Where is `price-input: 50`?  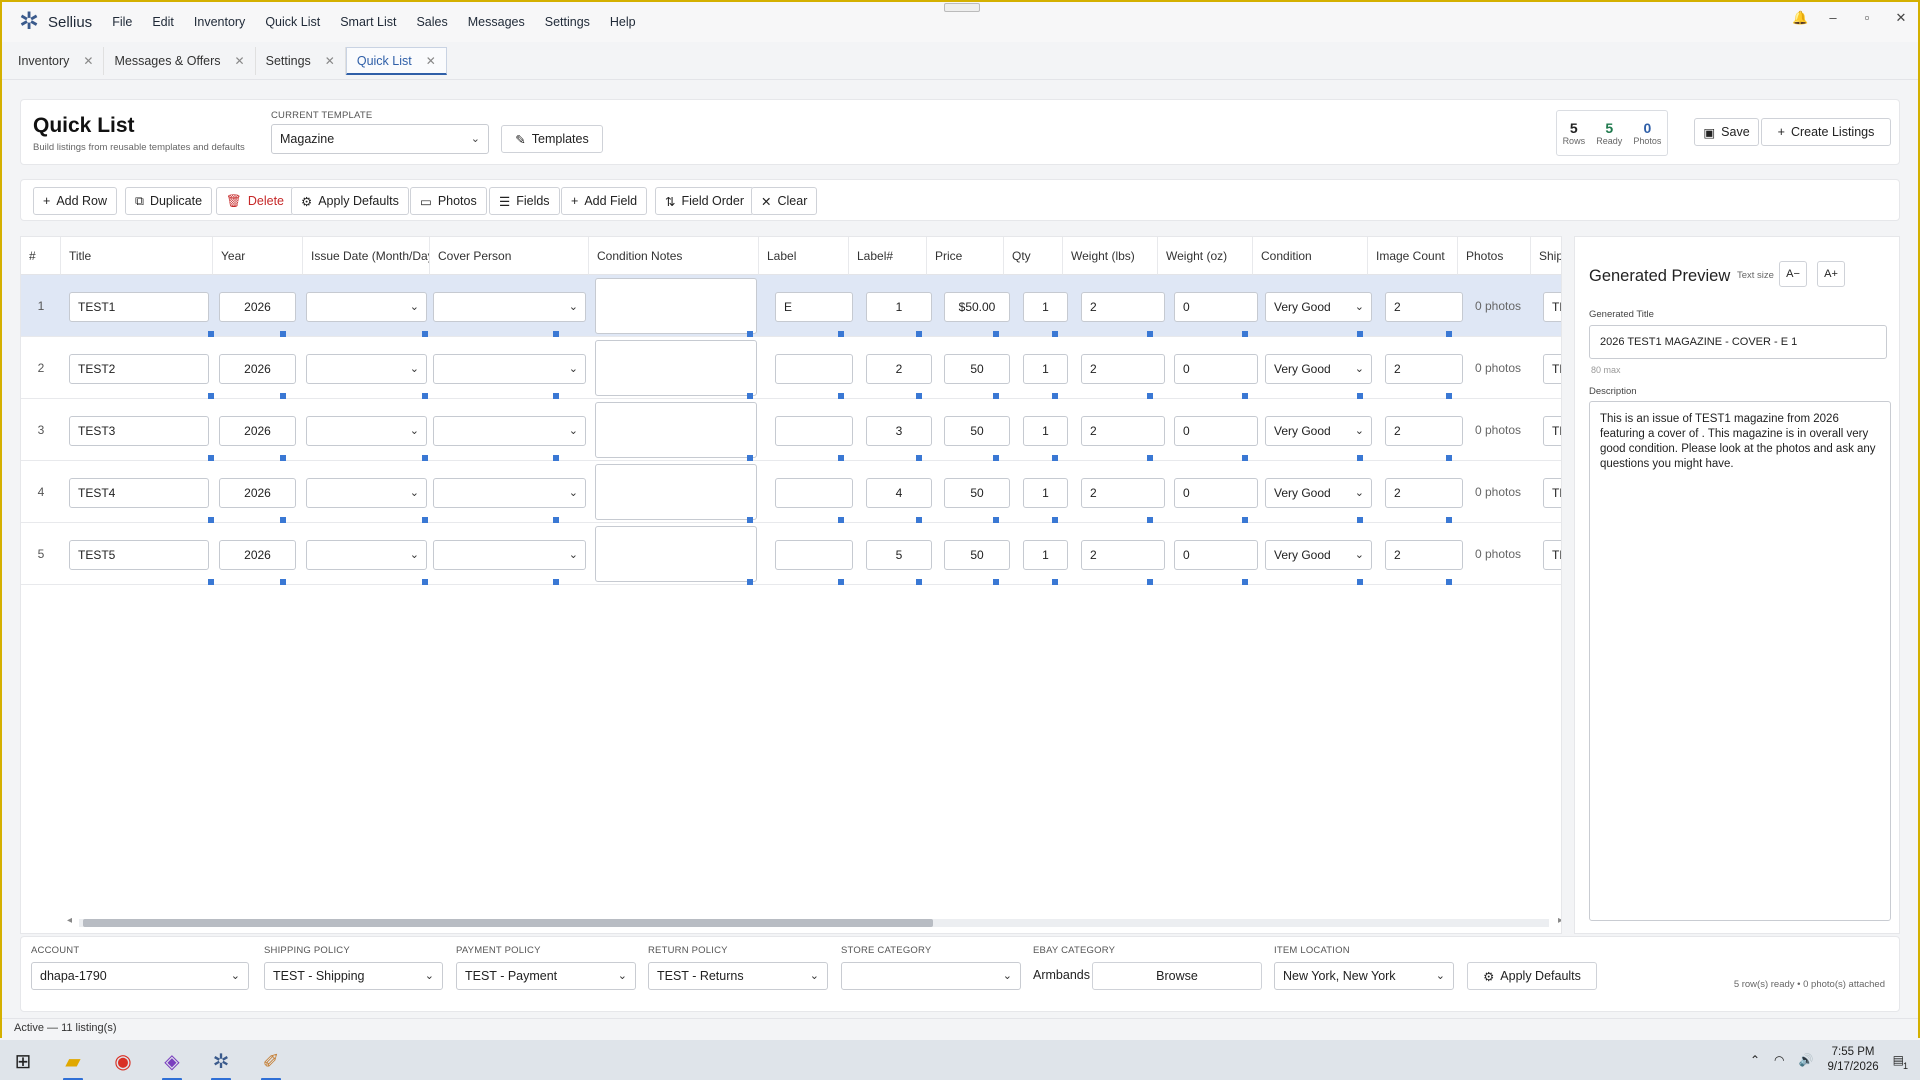 price-input: 50 is located at coordinates (977, 555).